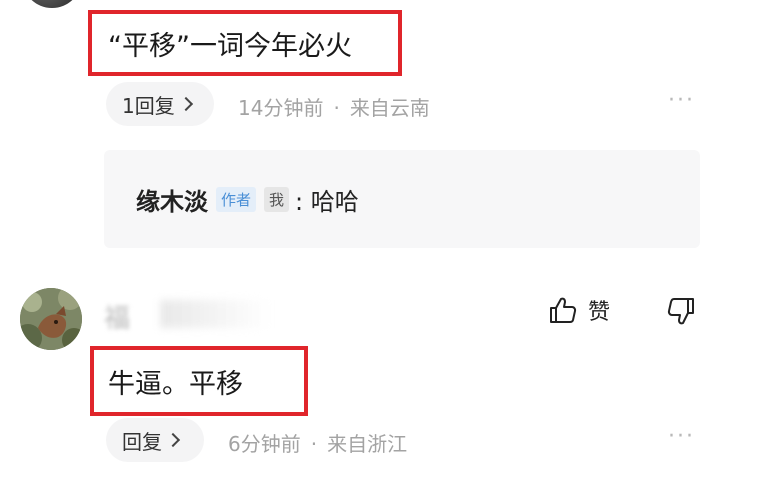 This screenshot has height=496, width=770. What do you see at coordinates (172, 199) in the screenshot?
I see `sub-reply-author: 缘木淡` at bounding box center [172, 199].